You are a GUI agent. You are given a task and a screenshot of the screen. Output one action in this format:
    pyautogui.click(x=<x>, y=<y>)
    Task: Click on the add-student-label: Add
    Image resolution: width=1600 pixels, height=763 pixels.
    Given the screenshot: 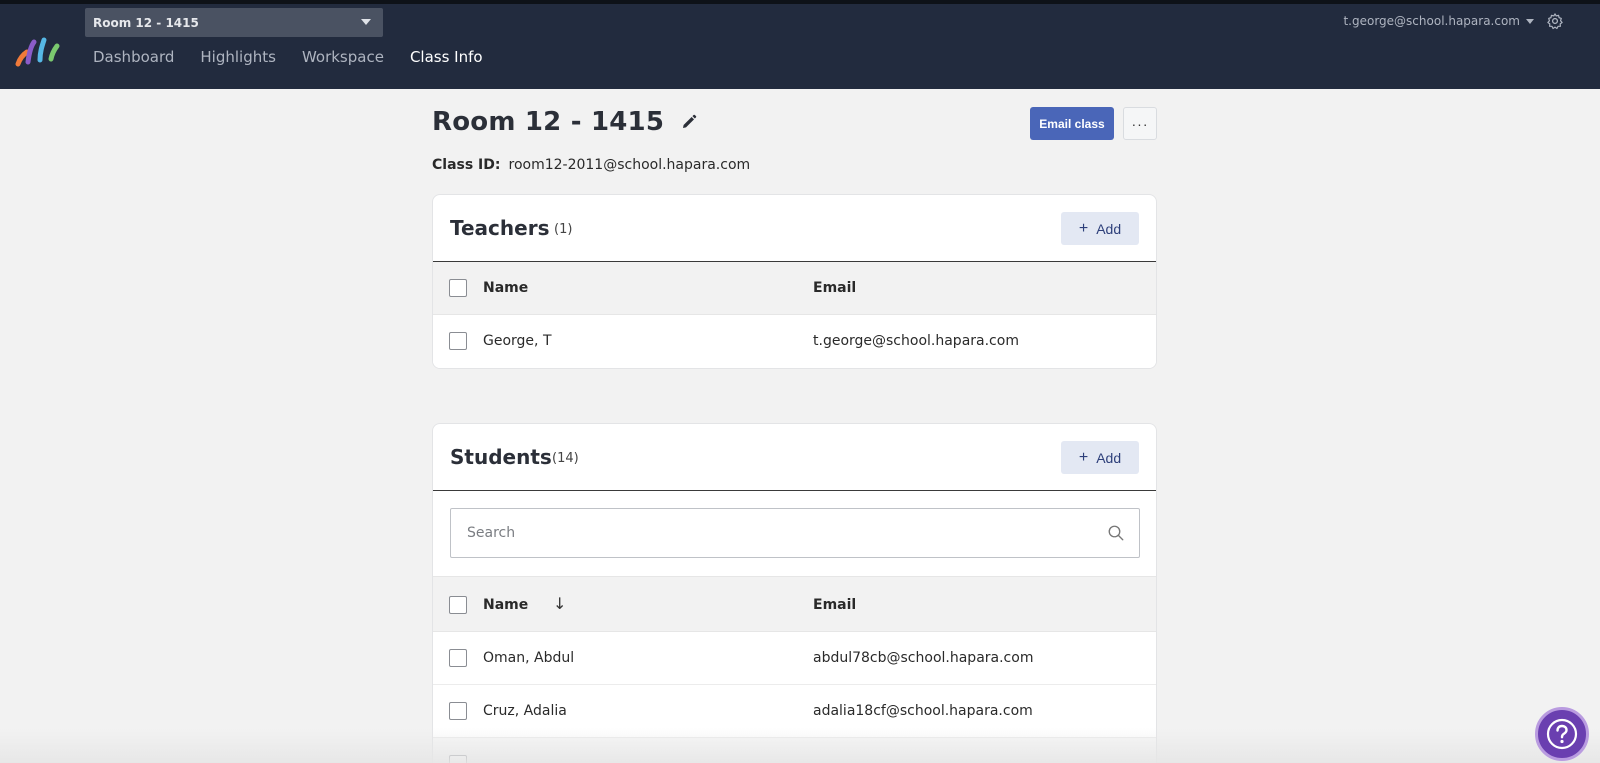 What is the action you would take?
    pyautogui.click(x=1109, y=457)
    